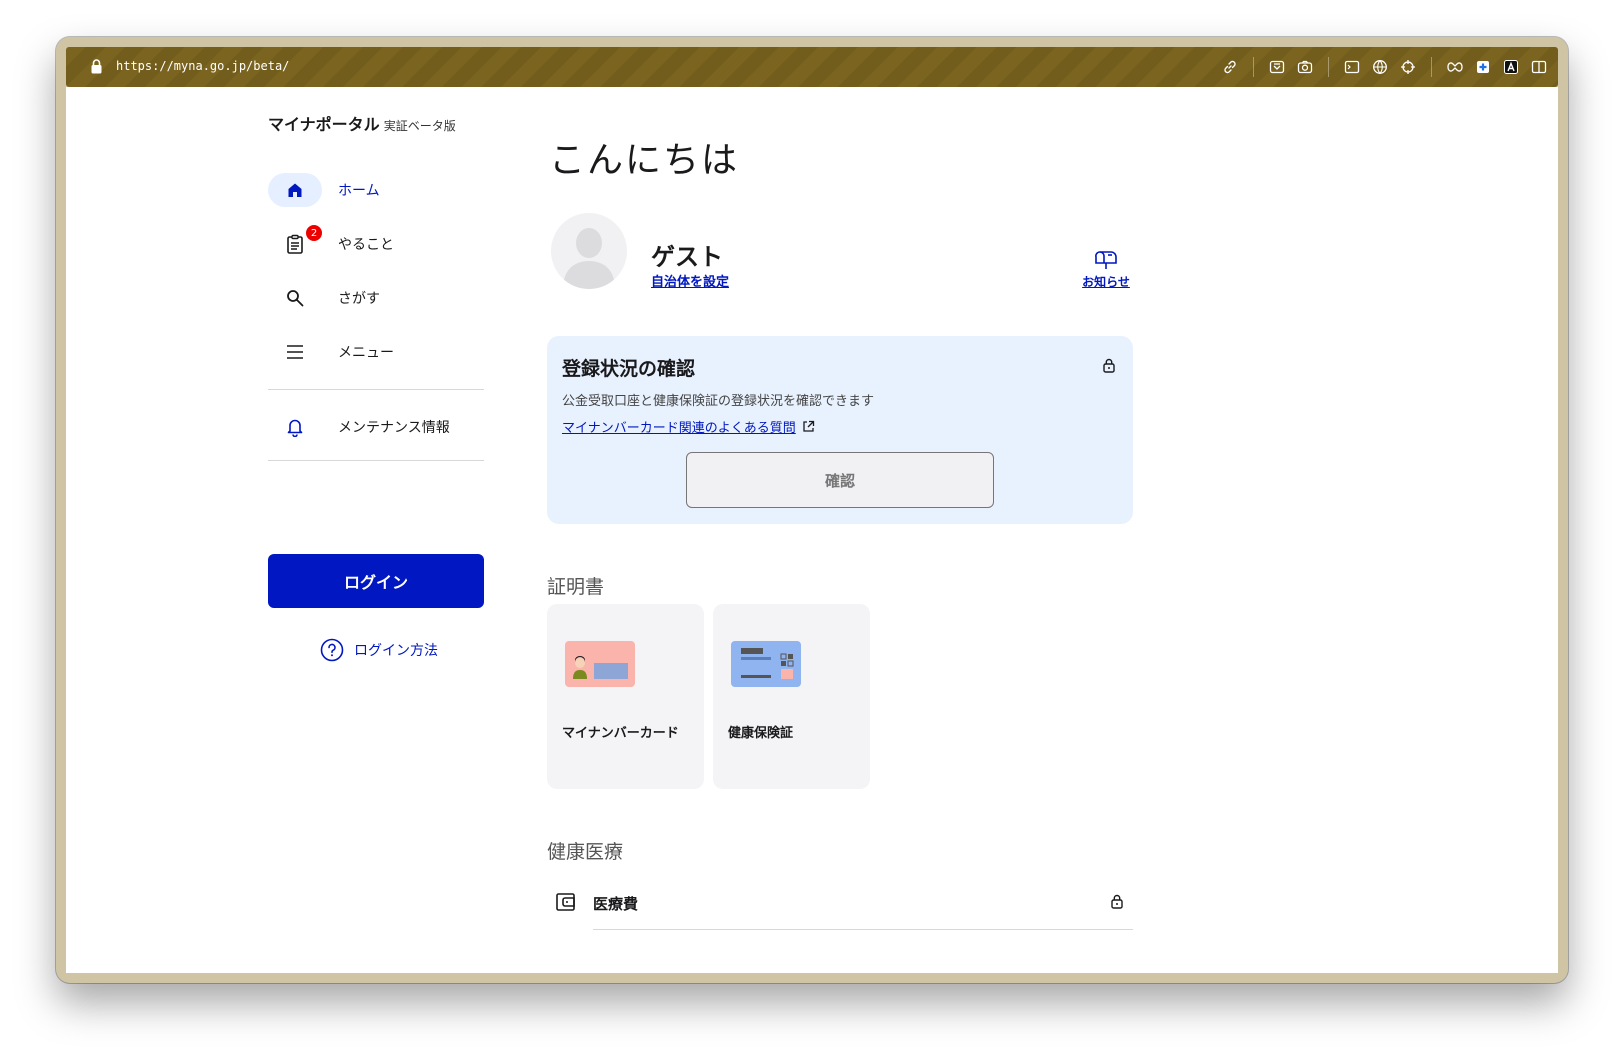 Image resolution: width=1624 pixels, height=1056 pixels. I want to click on brand-logo: マイナポータル 実証ベータ版, so click(362, 123).